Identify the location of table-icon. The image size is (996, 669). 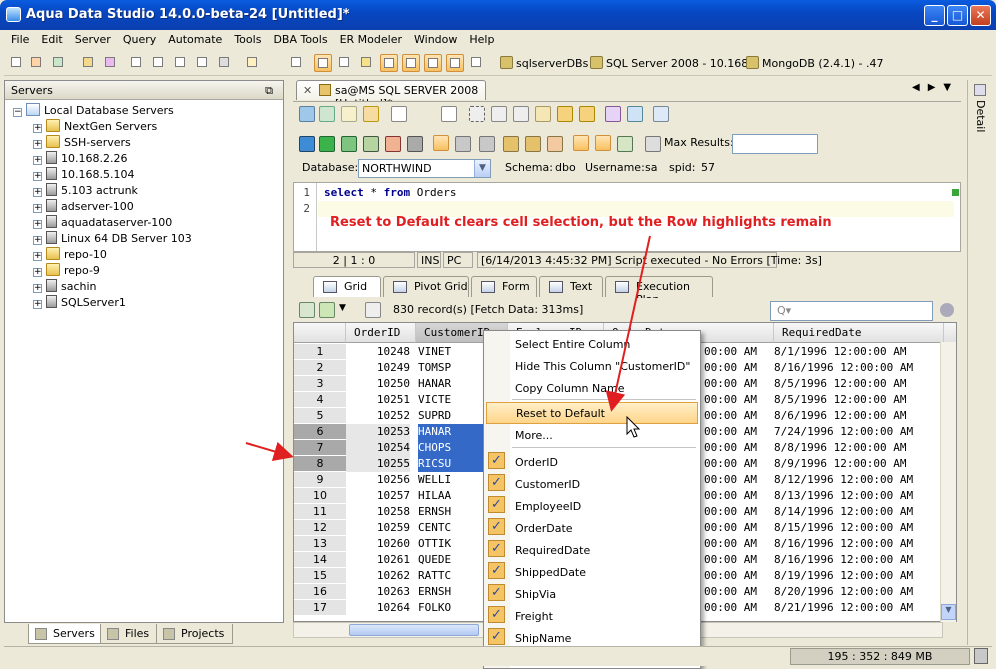
(653, 144).